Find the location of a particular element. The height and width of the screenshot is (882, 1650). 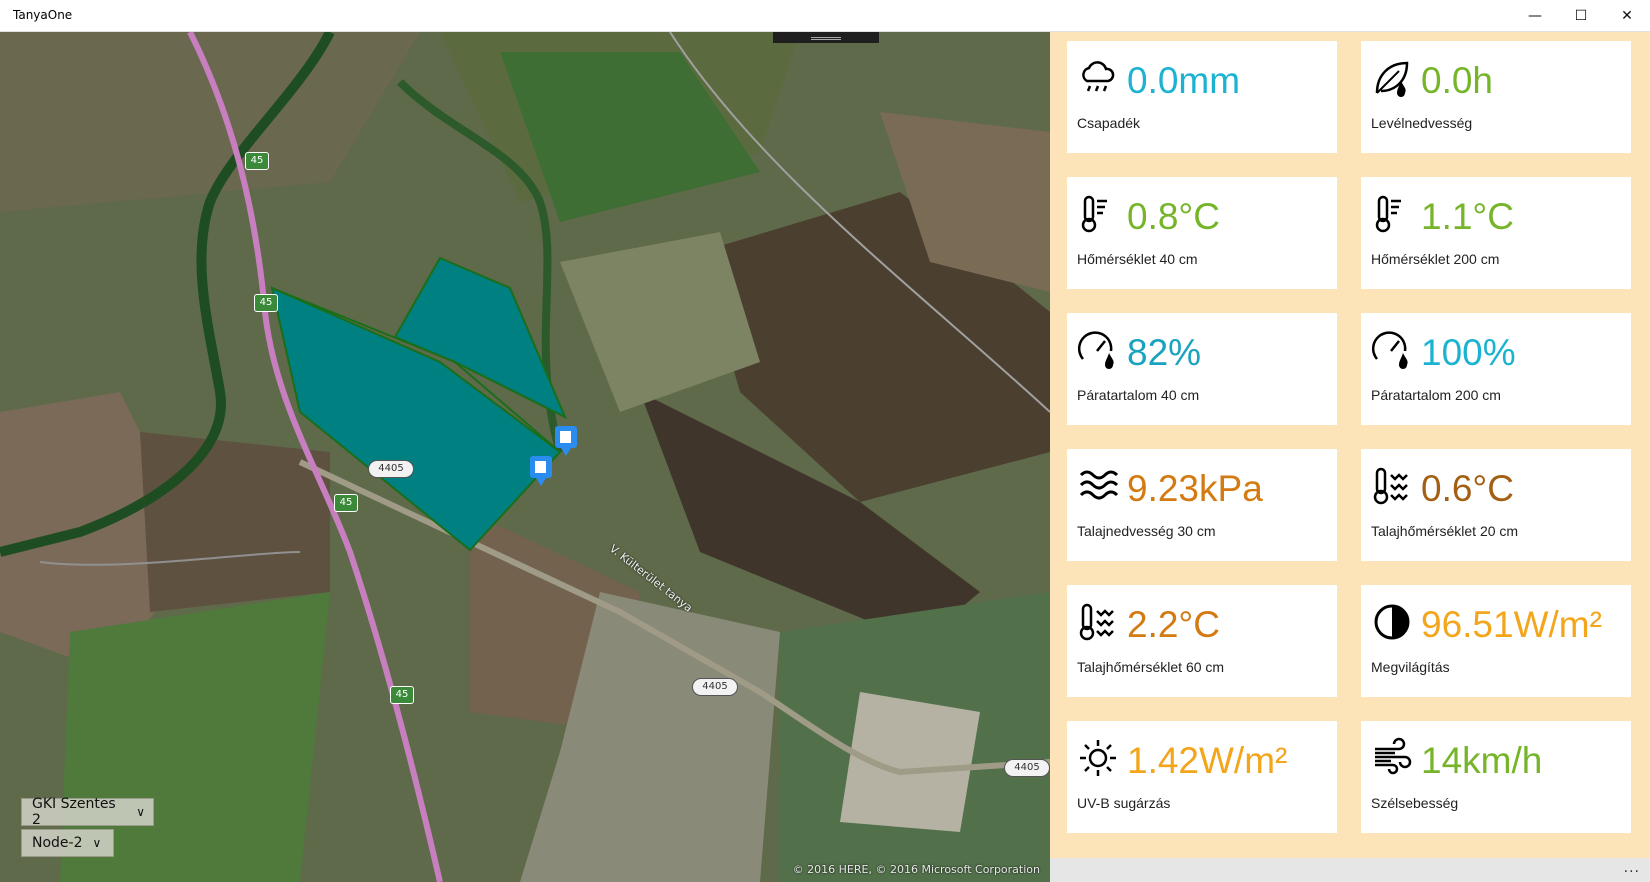

sensor-label: Páratartalom 200 cm is located at coordinates (1436, 395).